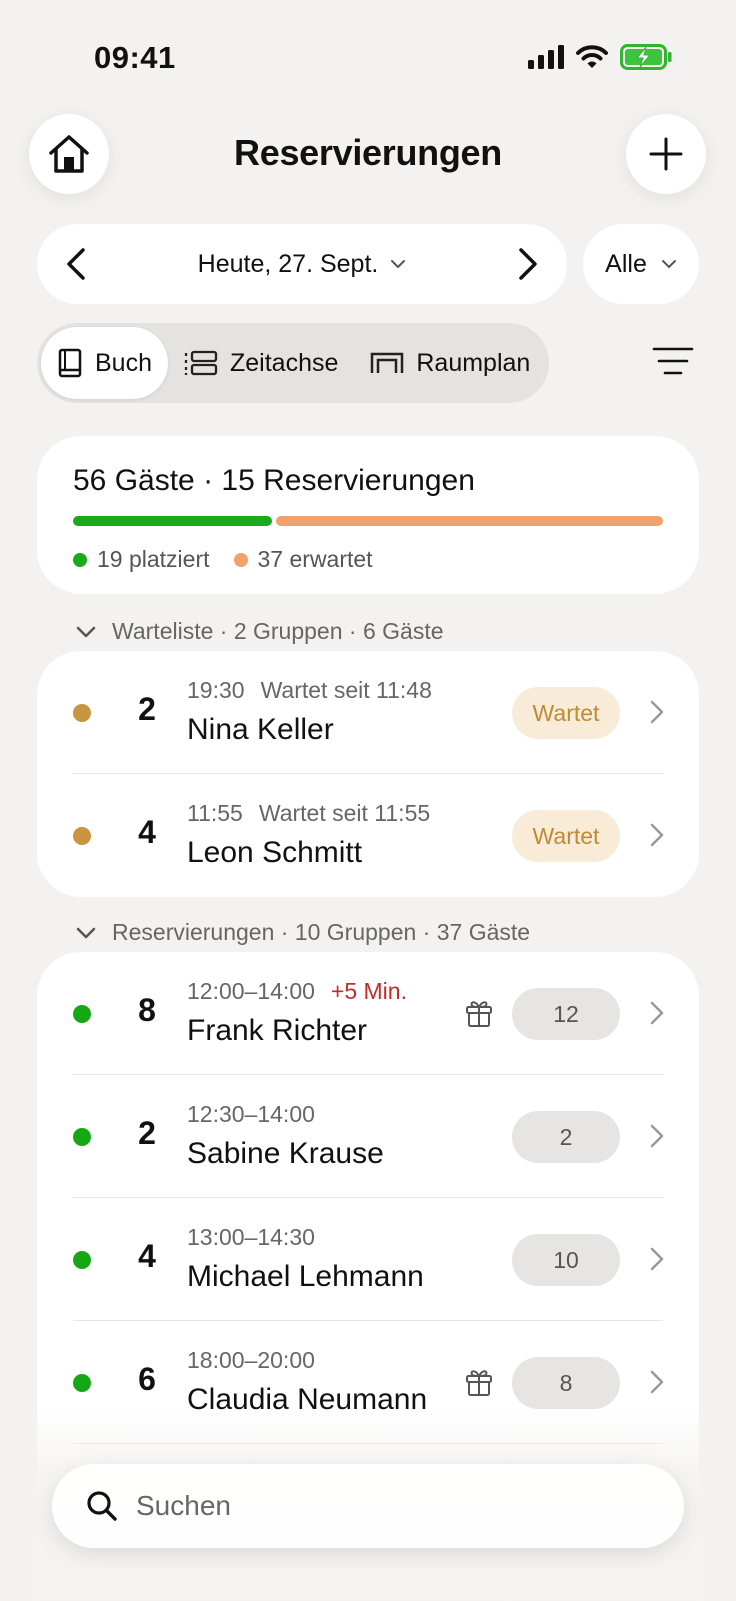 This screenshot has height=1601, width=736. What do you see at coordinates (153, 559) in the screenshot?
I see `placed-label: 19 platziert` at bounding box center [153, 559].